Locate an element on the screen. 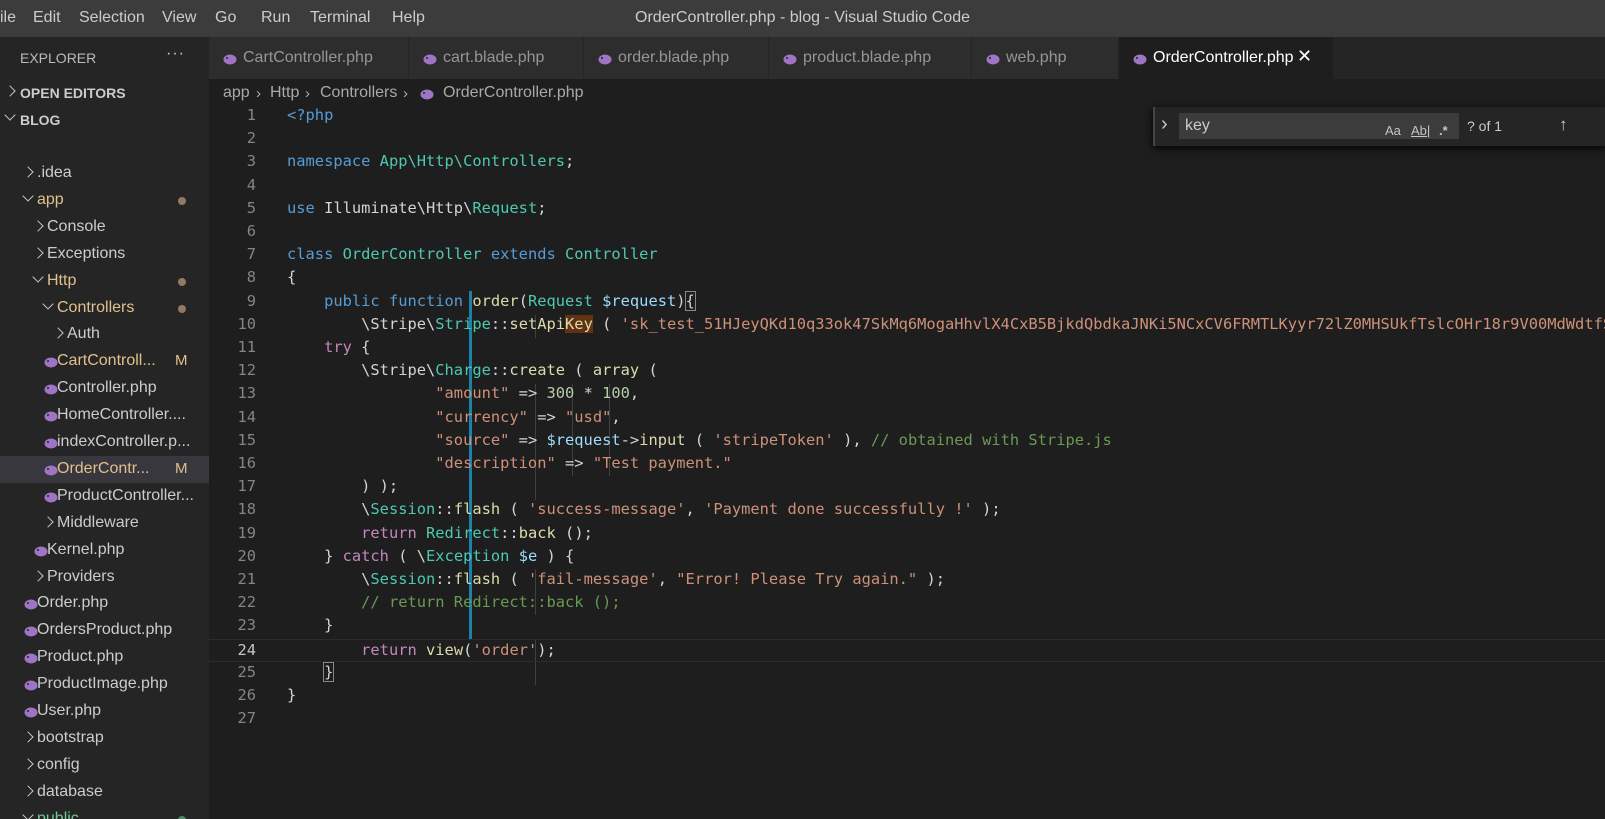 This screenshot has height=819, width=1605. tab-cart-blade-php: cart.blade.php is located at coordinates (496, 58).